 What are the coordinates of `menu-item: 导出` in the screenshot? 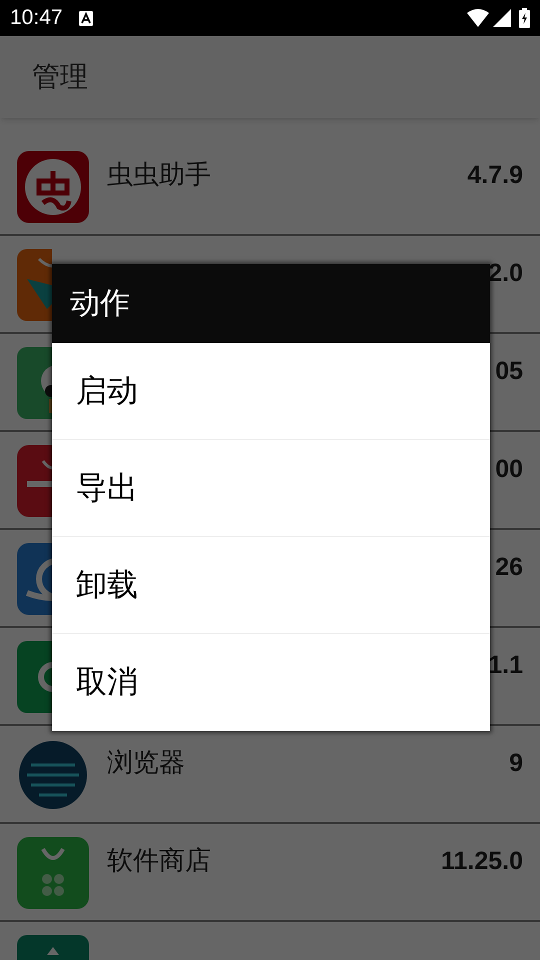 It's located at (271, 488).